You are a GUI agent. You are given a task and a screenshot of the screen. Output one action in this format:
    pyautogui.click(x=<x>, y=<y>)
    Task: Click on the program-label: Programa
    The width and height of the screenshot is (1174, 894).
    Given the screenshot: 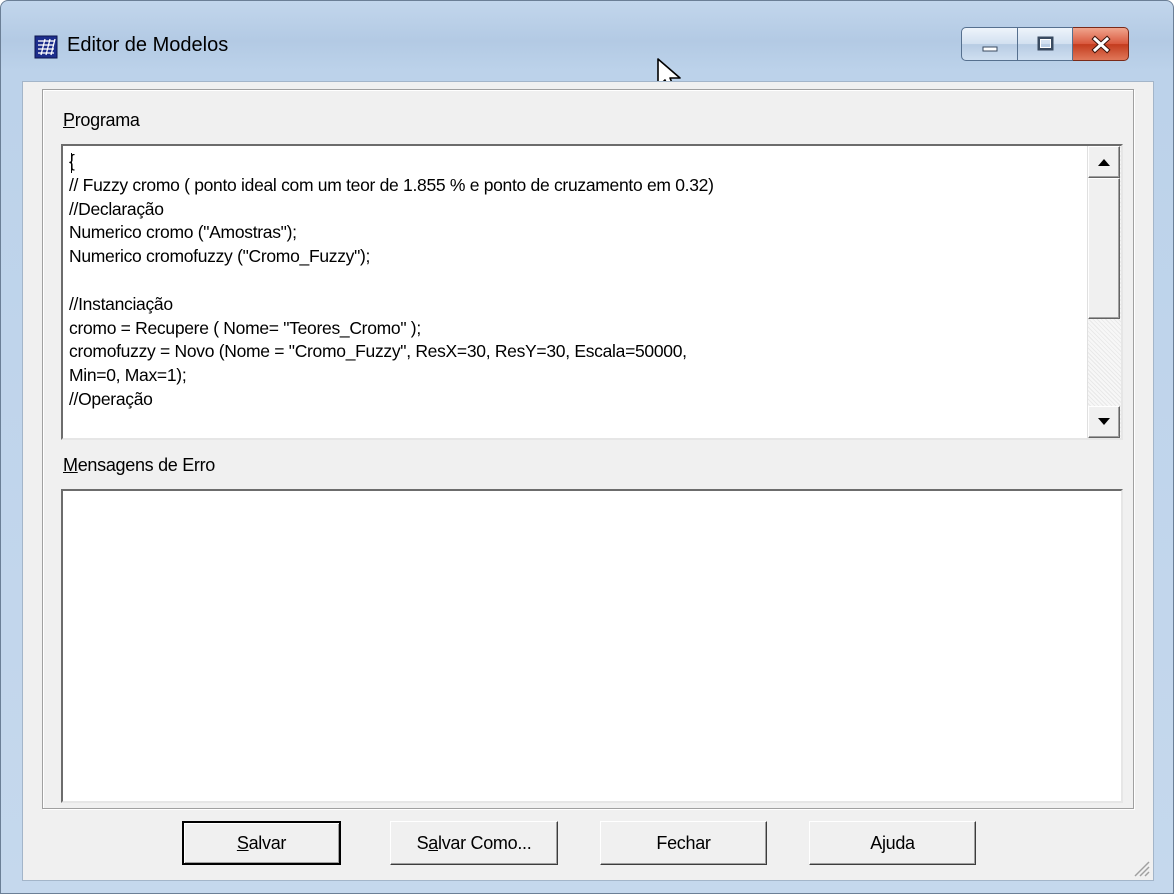 What is the action you would take?
    pyautogui.click(x=101, y=120)
    